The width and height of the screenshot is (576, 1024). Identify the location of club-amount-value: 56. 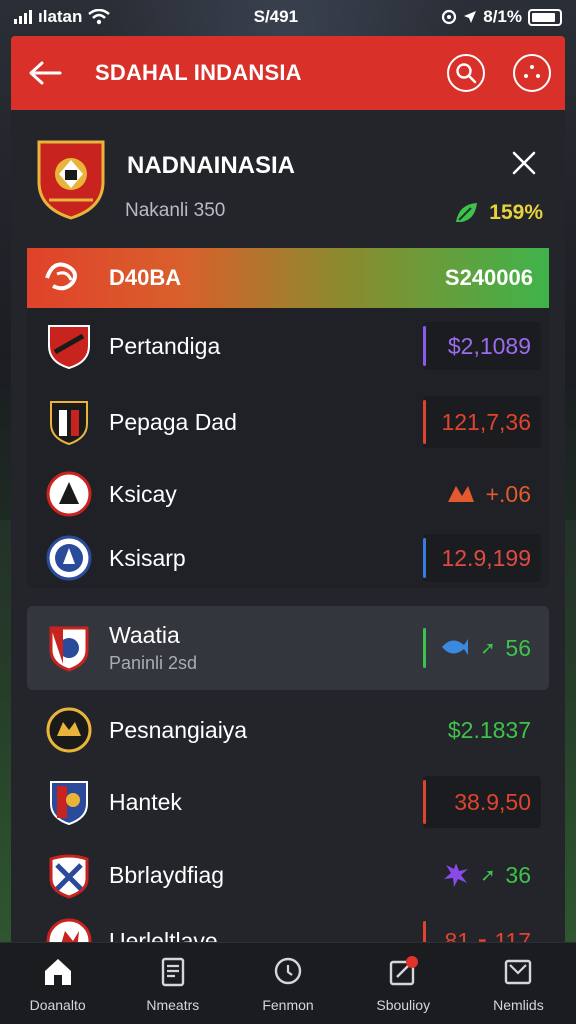
(518, 647).